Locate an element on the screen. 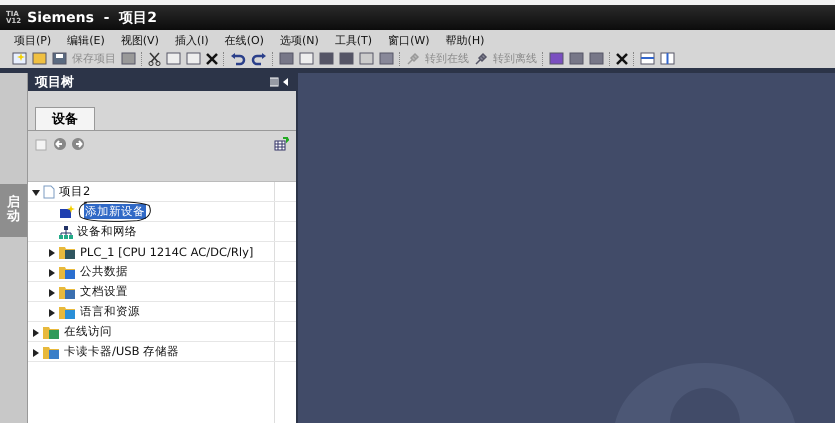  menu-item: 插入(I) is located at coordinates (191, 40).